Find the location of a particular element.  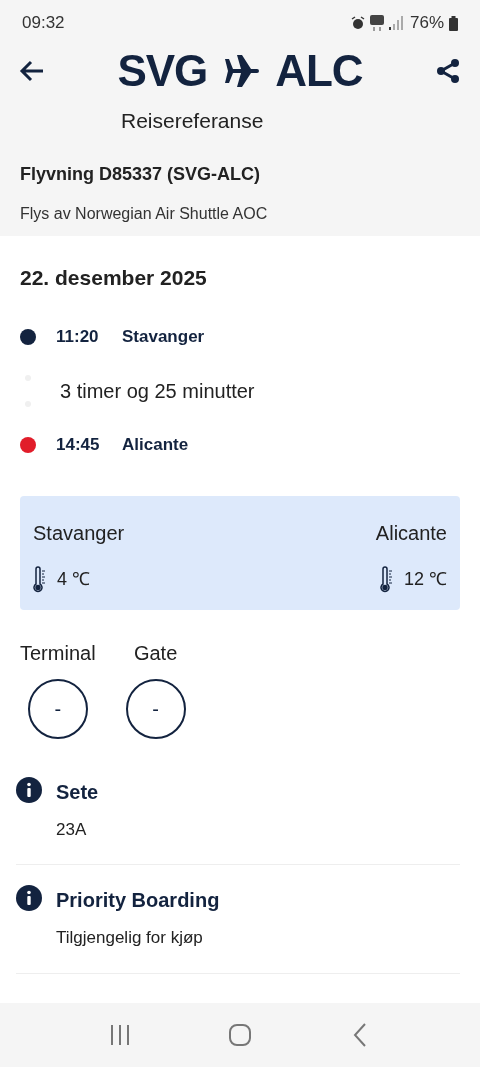

temperature-text: 4 ℃ is located at coordinates (73, 579).